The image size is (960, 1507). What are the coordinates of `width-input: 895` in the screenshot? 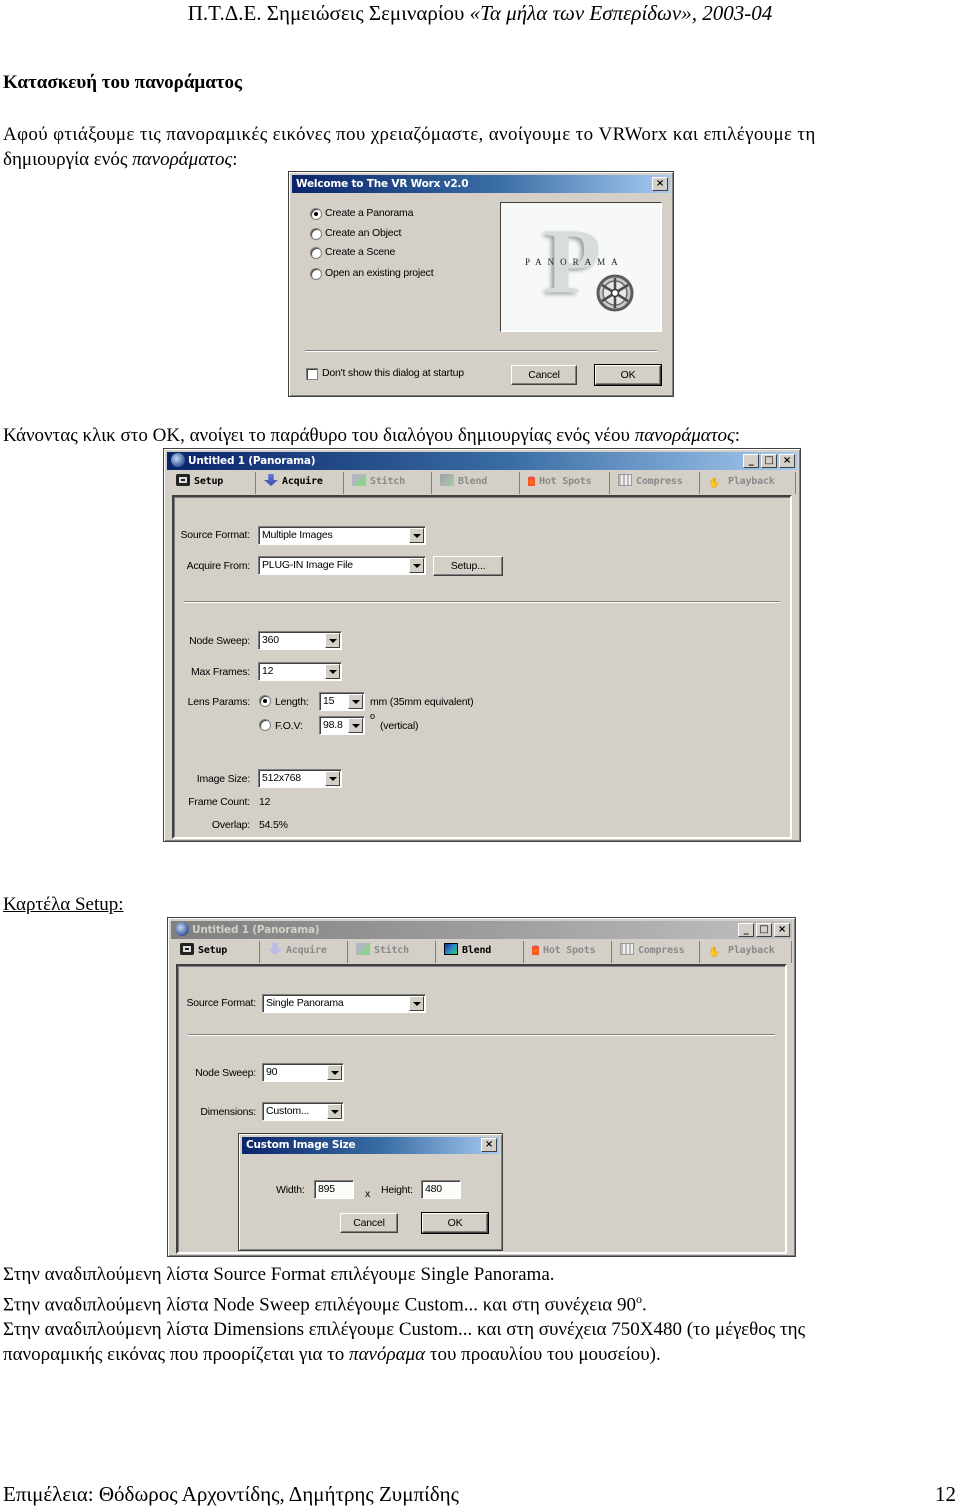 It's located at (334, 1189).